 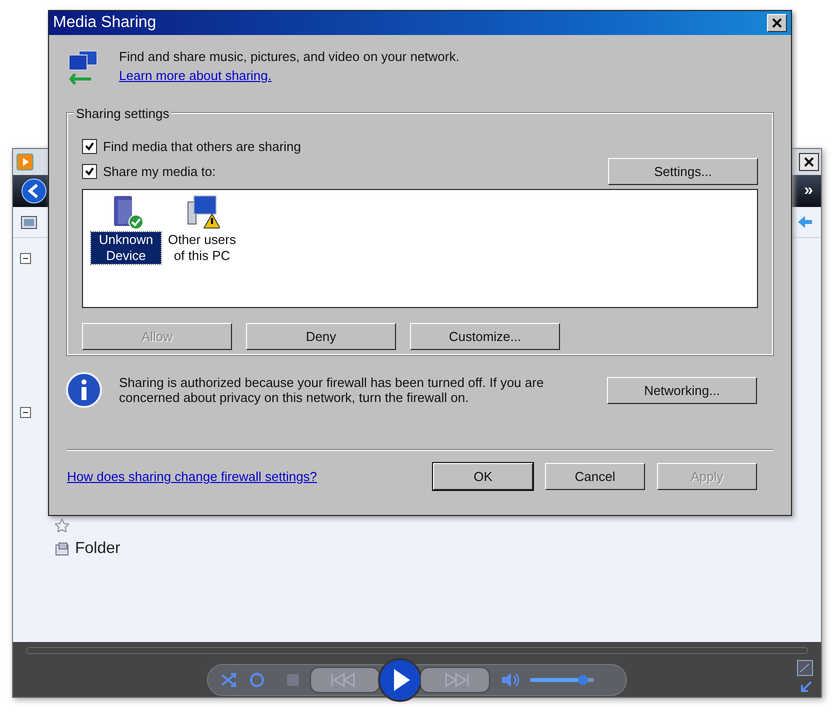 What do you see at coordinates (25, 162) in the screenshot?
I see `player-logo-icon` at bounding box center [25, 162].